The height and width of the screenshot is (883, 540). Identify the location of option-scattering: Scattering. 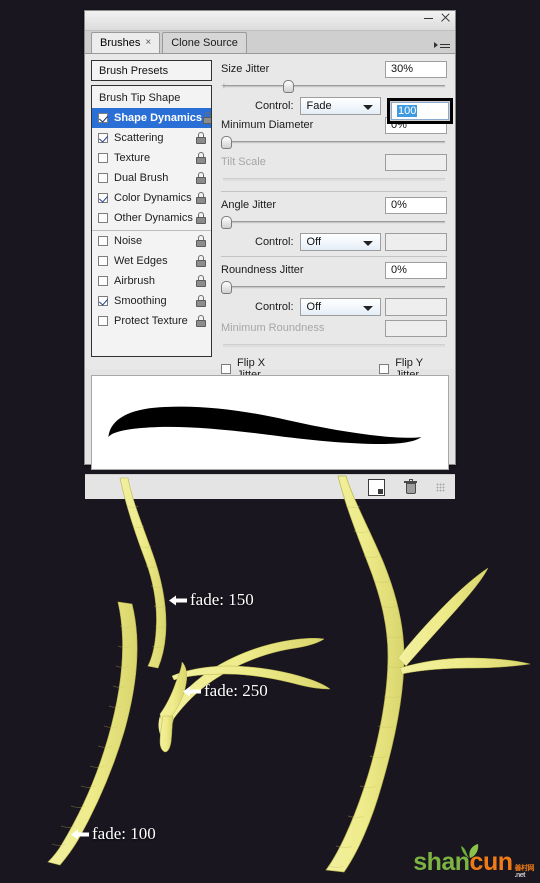
(151, 138).